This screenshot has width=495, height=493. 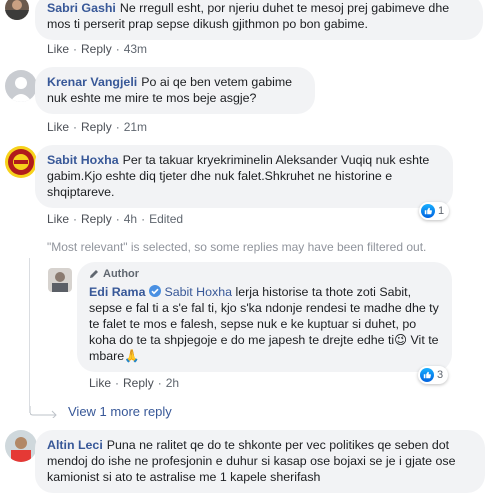 I want to click on comment-author: Sabit Hoxha, so click(x=83, y=160).